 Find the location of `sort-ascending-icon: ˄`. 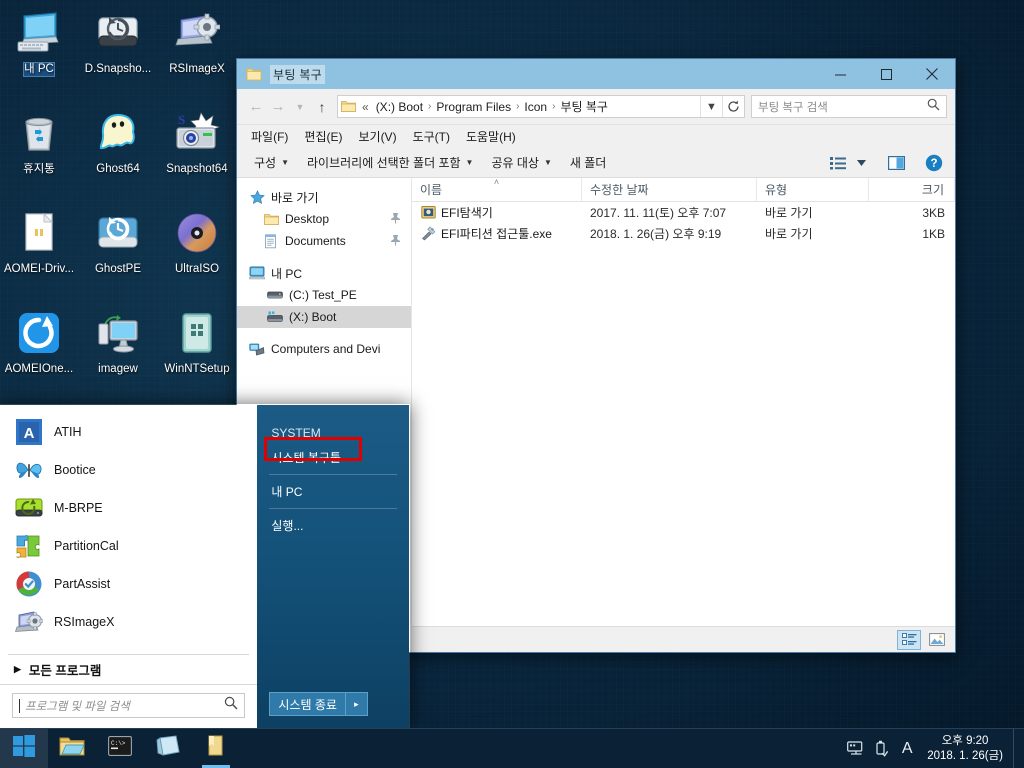

sort-ascending-icon: ˄ is located at coordinates (496, 181).